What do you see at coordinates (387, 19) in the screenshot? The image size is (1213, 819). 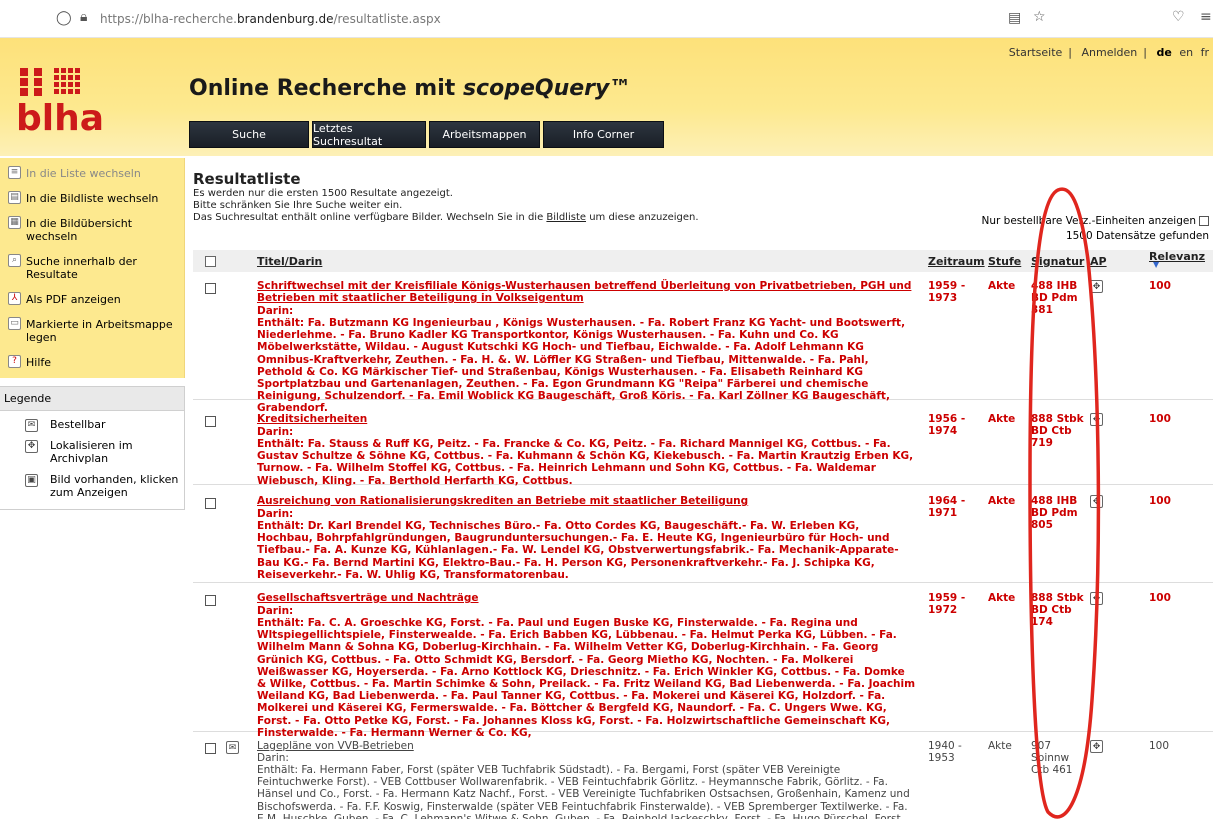 I see `url-suffix: /resultatliste.aspx` at bounding box center [387, 19].